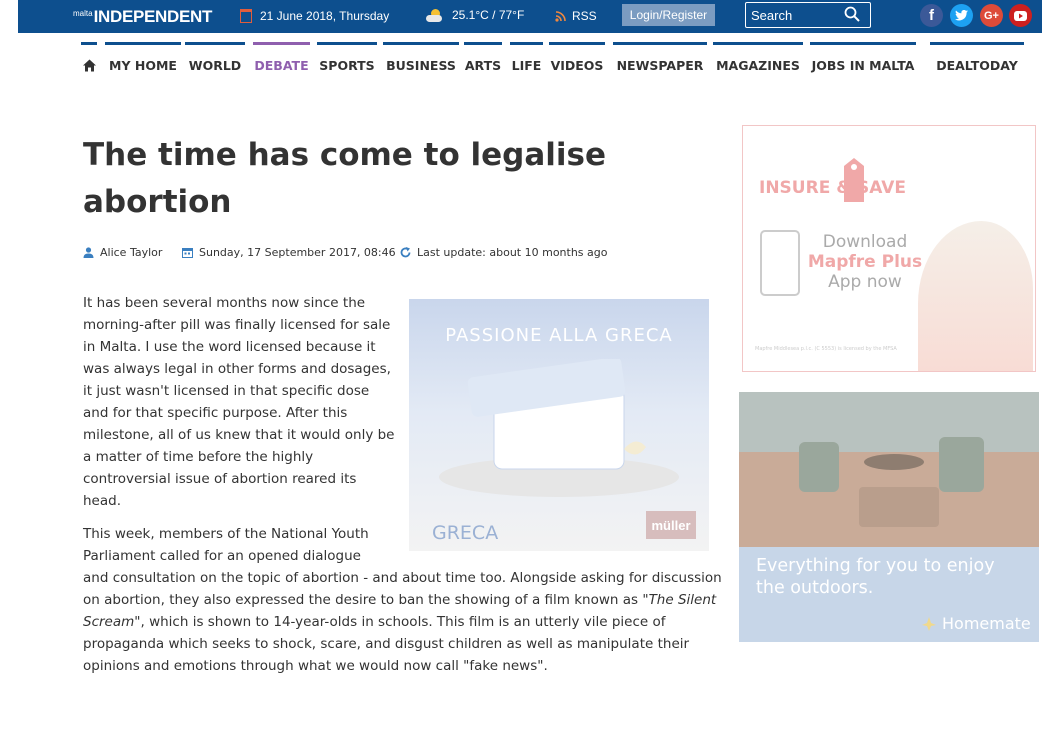  I want to click on home-icon, so click(89, 65).